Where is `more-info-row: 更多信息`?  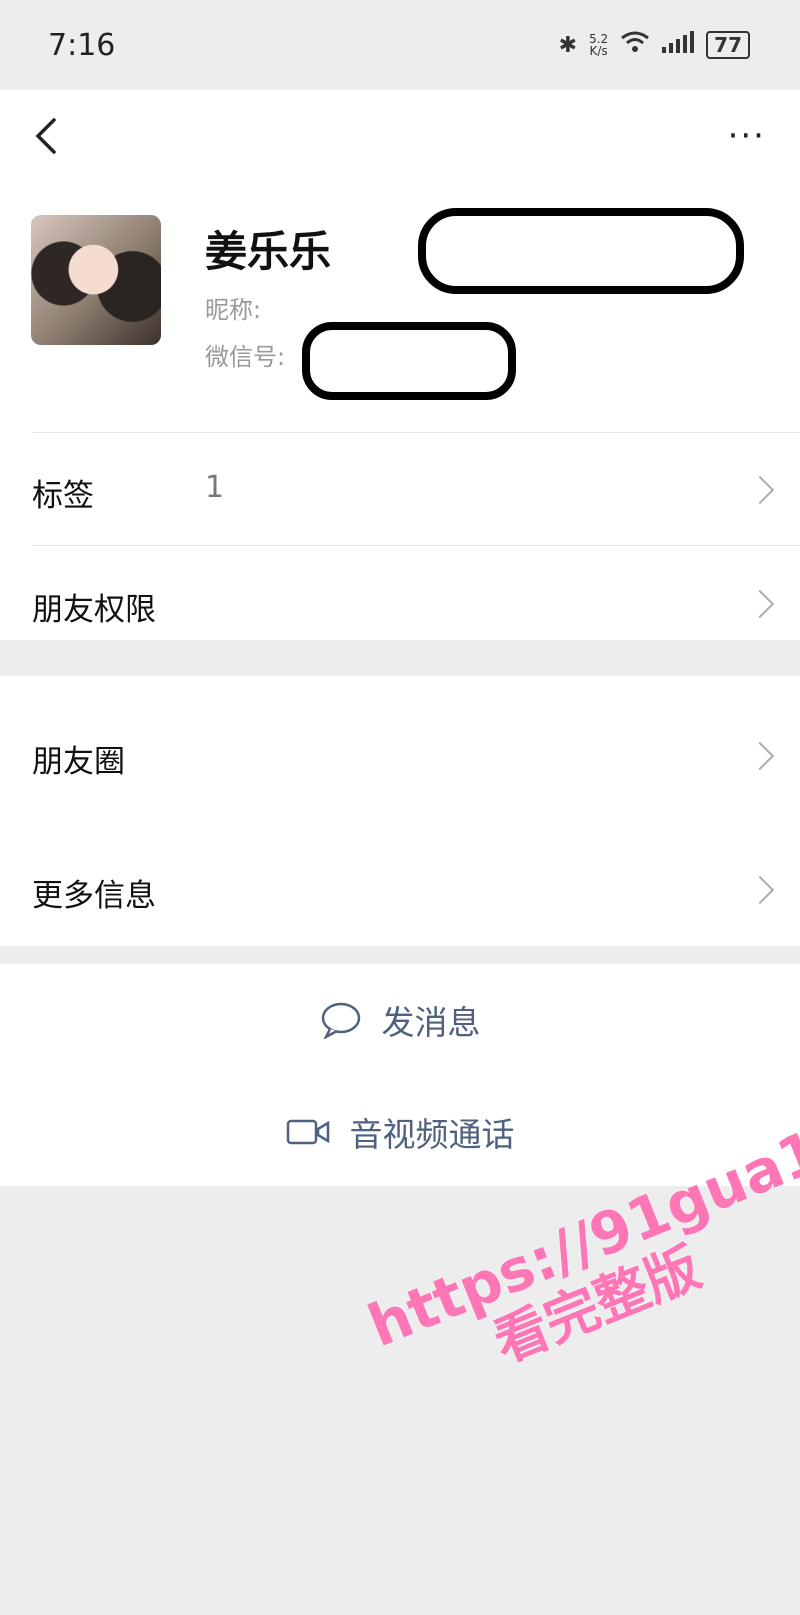 more-info-row: 更多信息 is located at coordinates (400, 891).